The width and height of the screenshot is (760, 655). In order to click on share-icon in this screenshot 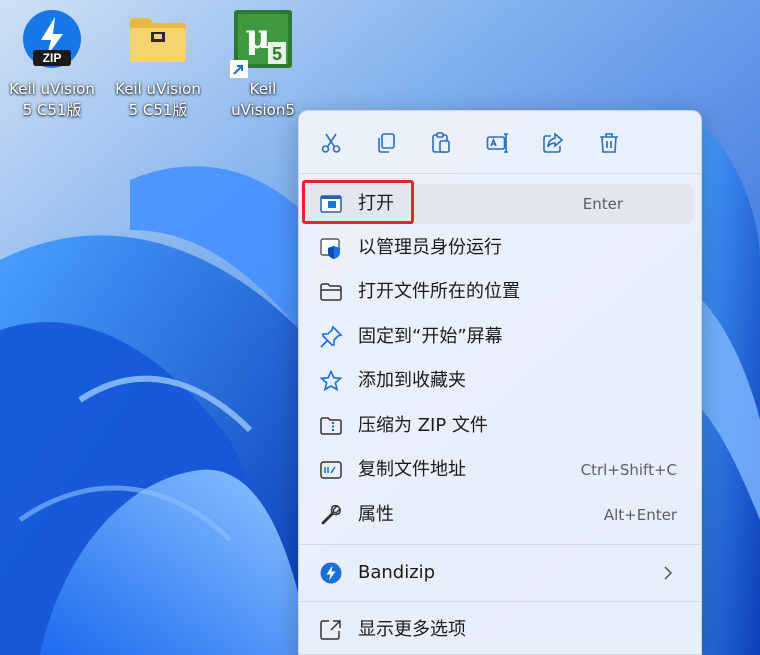, I will do `click(553, 142)`.